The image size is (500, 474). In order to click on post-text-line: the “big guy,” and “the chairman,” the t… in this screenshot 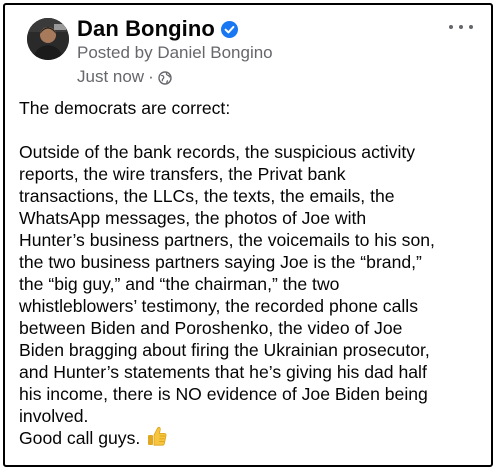, I will do `click(179, 284)`.